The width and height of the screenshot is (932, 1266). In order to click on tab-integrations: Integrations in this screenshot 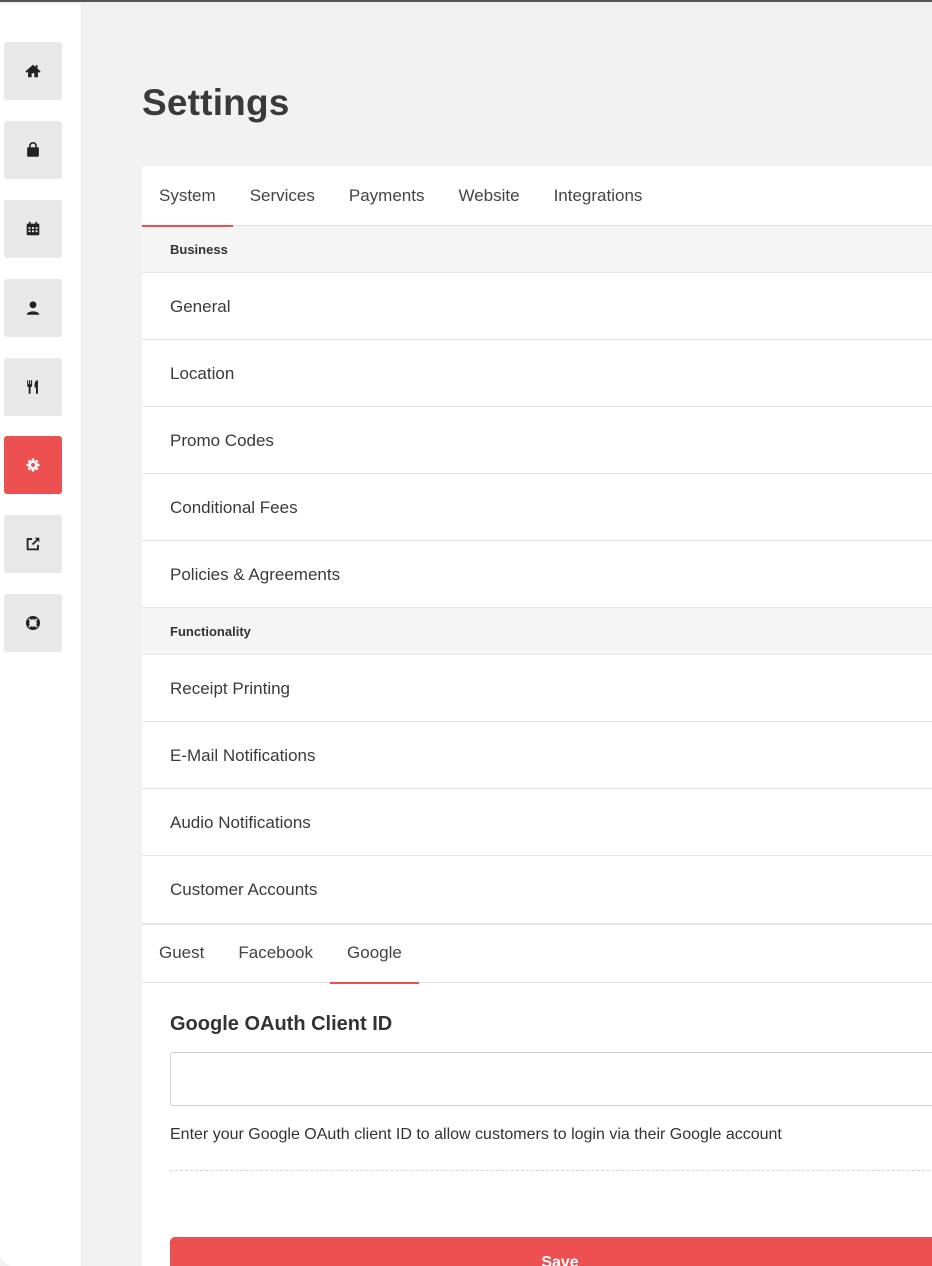, I will do `click(598, 196)`.